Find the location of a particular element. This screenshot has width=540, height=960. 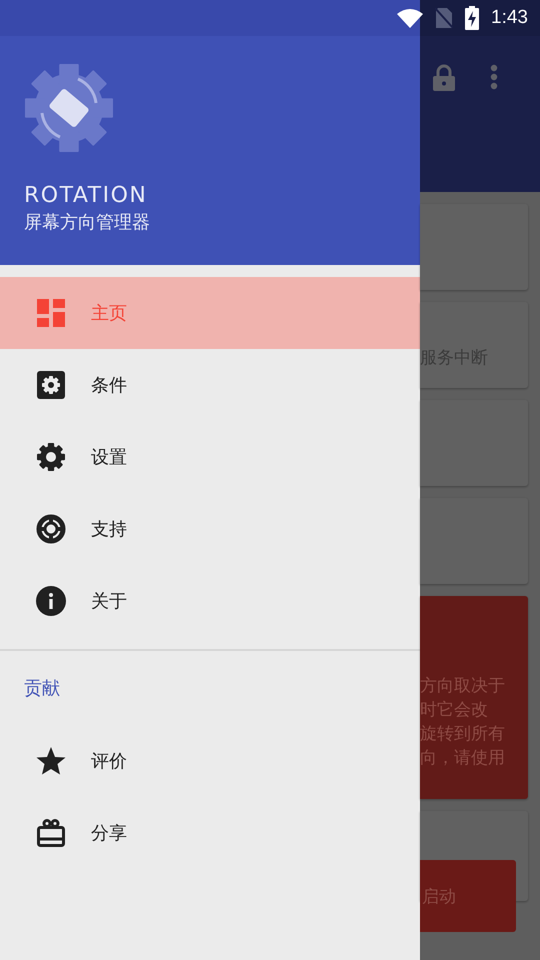

gear-icon is located at coordinates (51, 457).